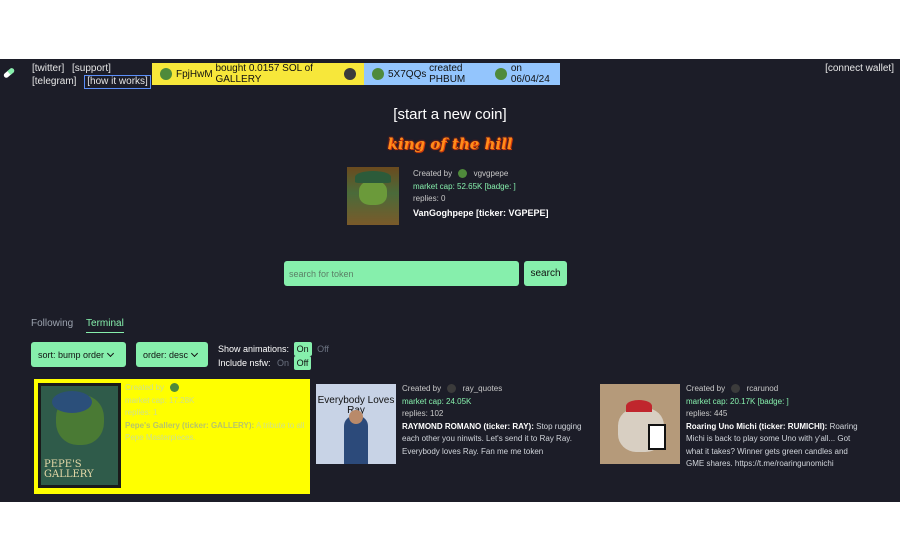 The width and height of the screenshot is (900, 560). I want to click on buyer-avatar, so click(166, 74).